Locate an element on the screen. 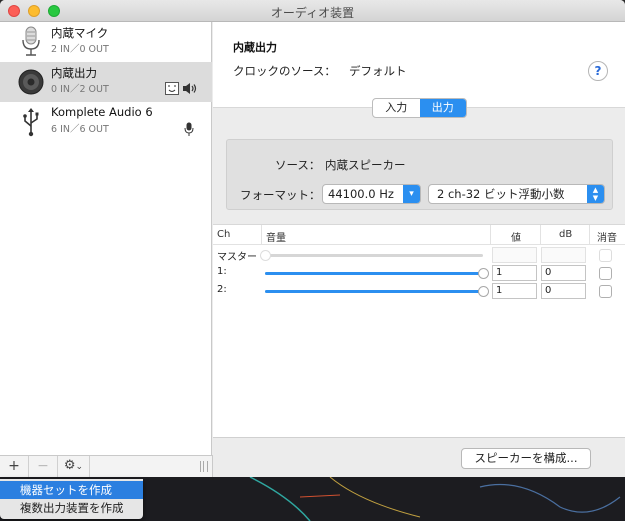 The width and height of the screenshot is (625, 521). usb-icon is located at coordinates (31, 122).